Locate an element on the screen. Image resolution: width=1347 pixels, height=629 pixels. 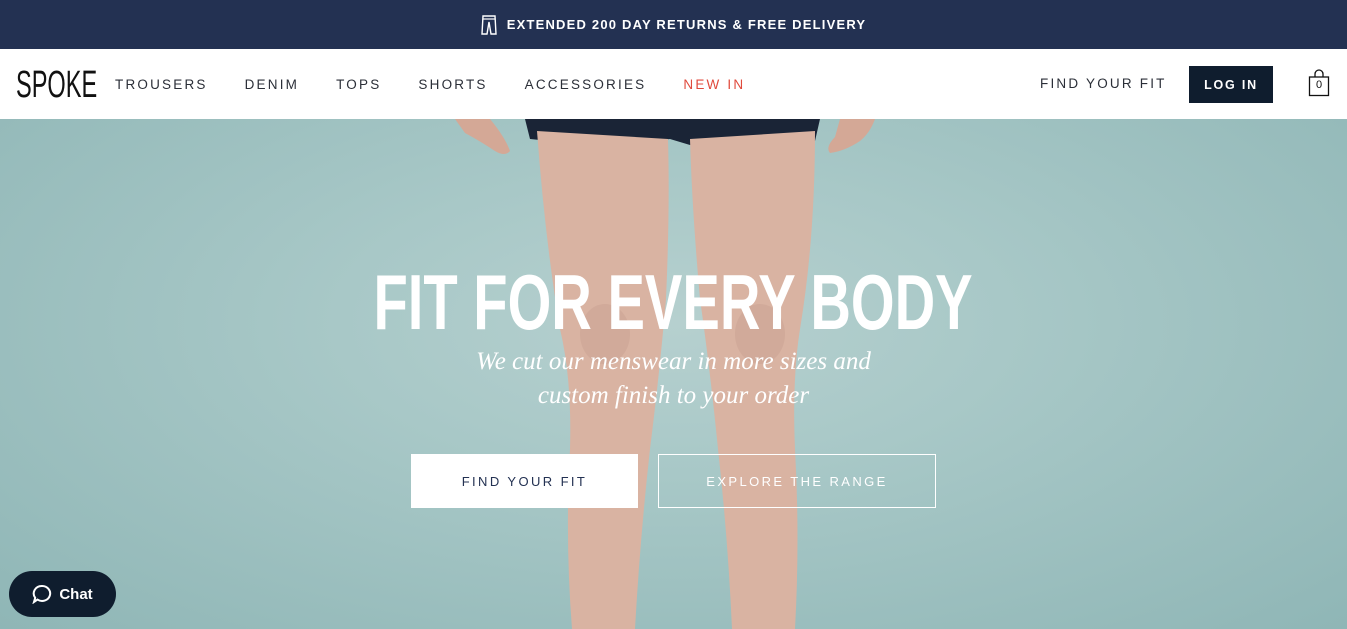
find-your-fit-link: FIND YOUR FIT is located at coordinates (1103, 83).